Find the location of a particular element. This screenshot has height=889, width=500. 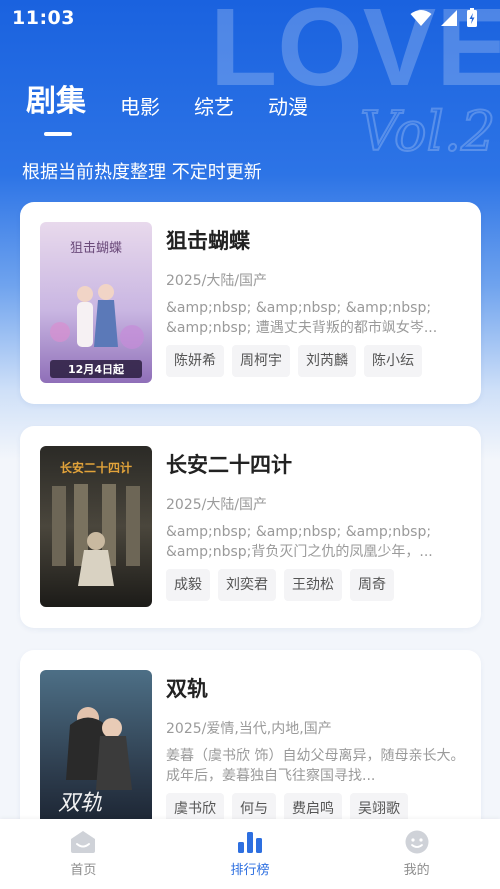

cast-tag: 周奇 is located at coordinates (372, 585).